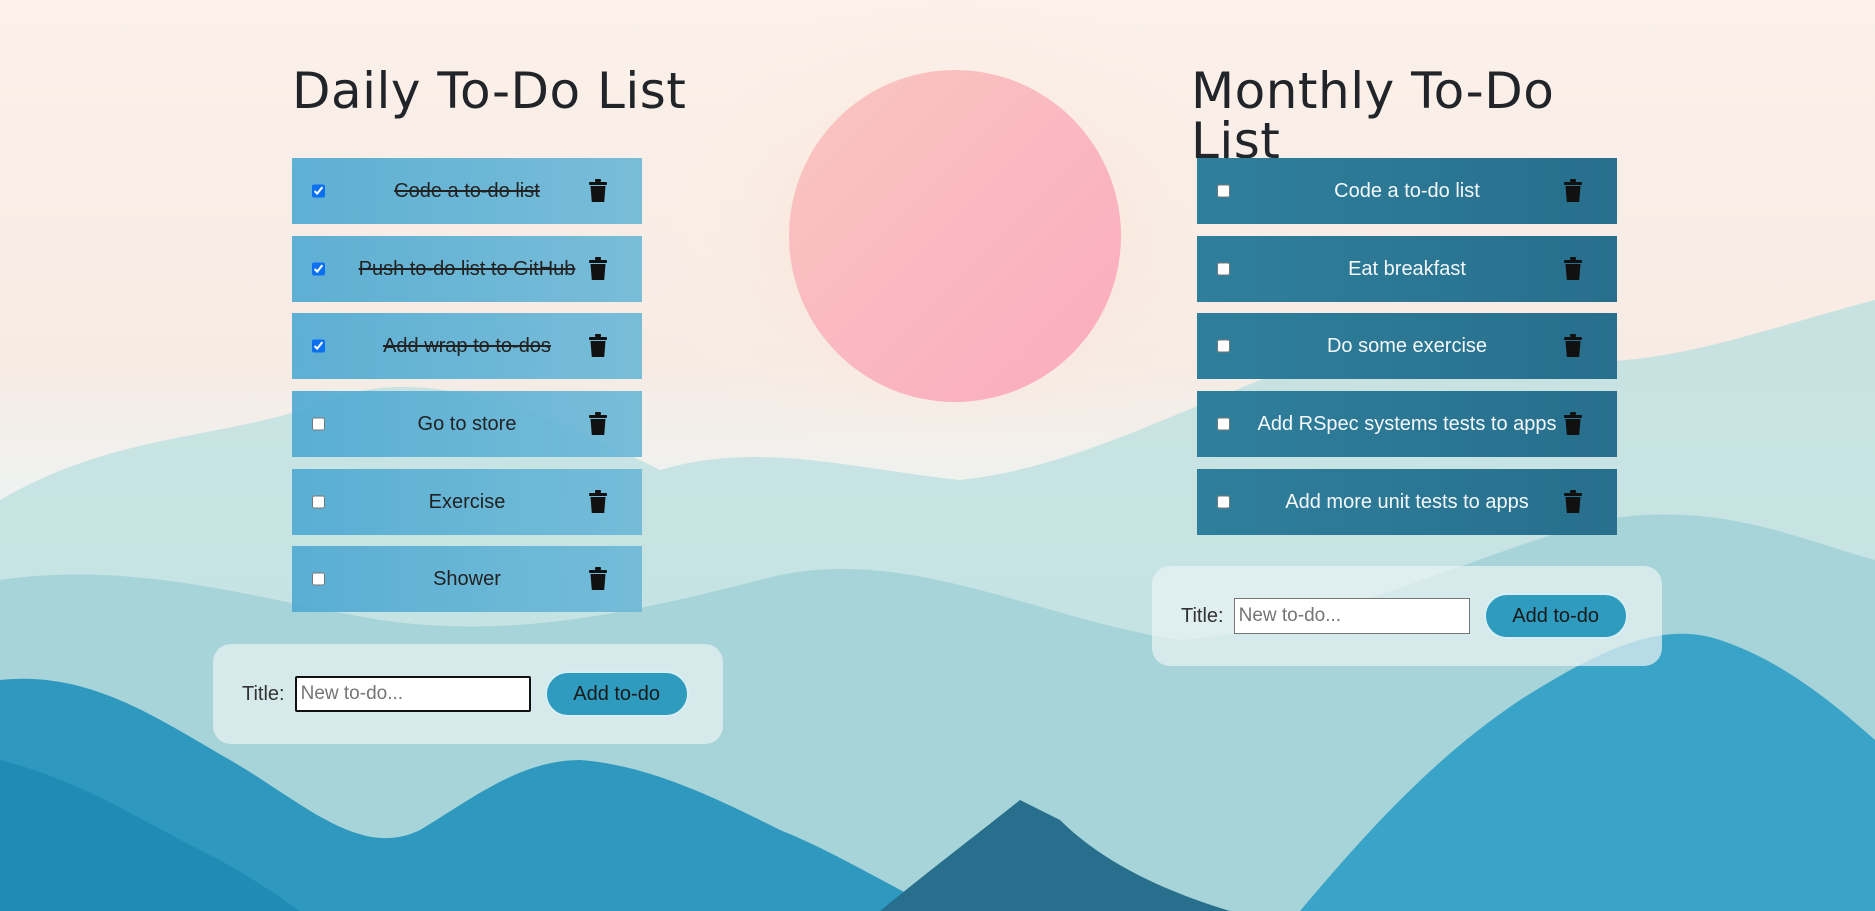 This screenshot has height=911, width=1875. What do you see at coordinates (955, 236) in the screenshot?
I see `sun` at bounding box center [955, 236].